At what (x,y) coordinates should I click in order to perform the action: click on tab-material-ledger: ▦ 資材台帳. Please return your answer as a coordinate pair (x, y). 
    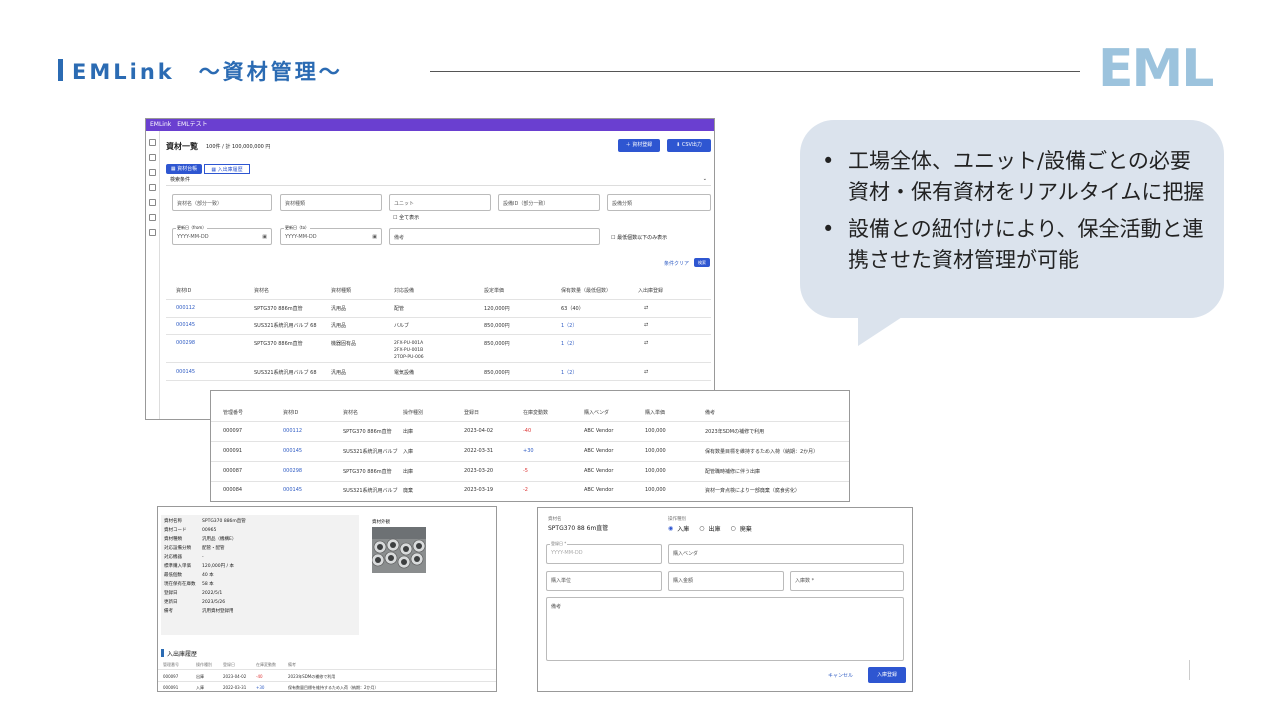
    Looking at the image, I should click on (184, 169).